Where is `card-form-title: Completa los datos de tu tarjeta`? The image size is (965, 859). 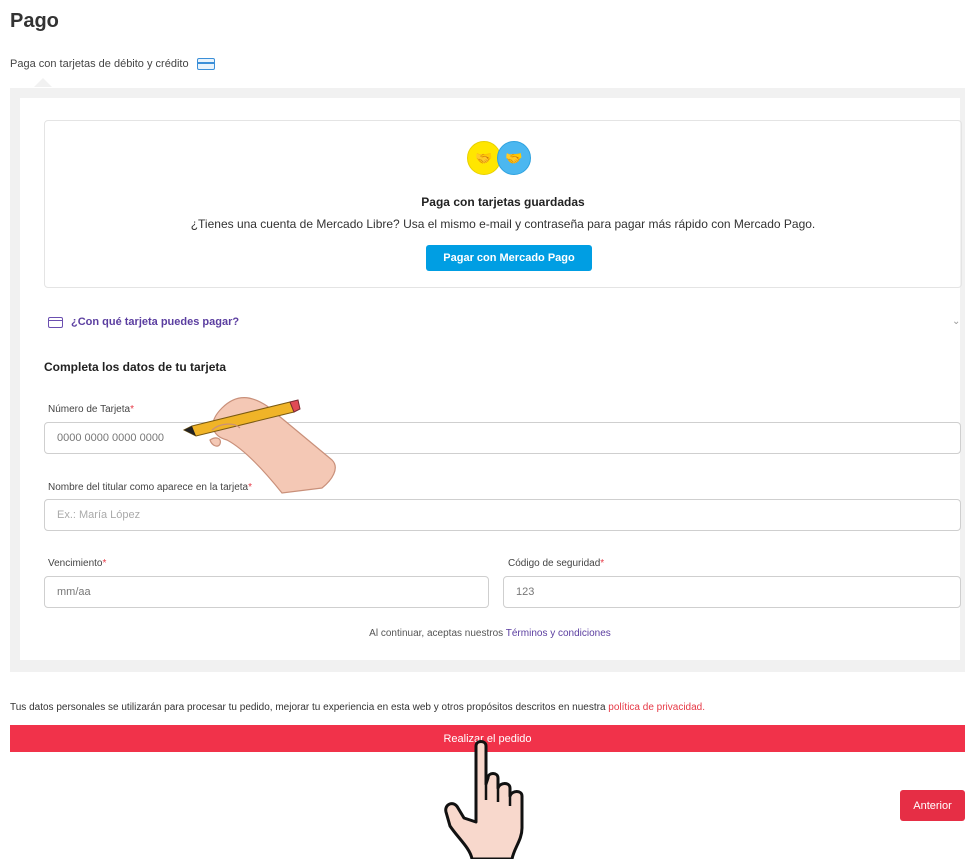 card-form-title: Completa los datos de tu tarjeta is located at coordinates (135, 367).